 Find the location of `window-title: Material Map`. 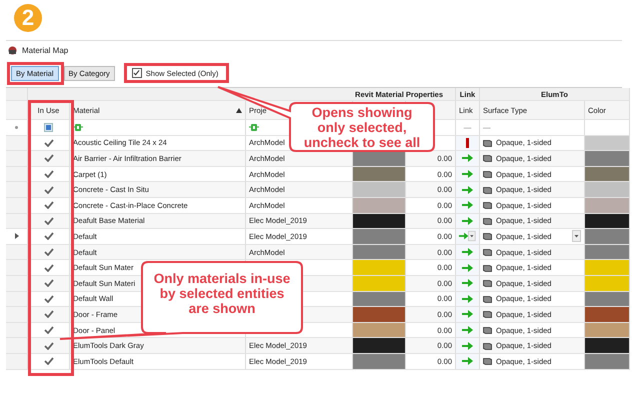

window-title: Material Map is located at coordinates (45, 50).